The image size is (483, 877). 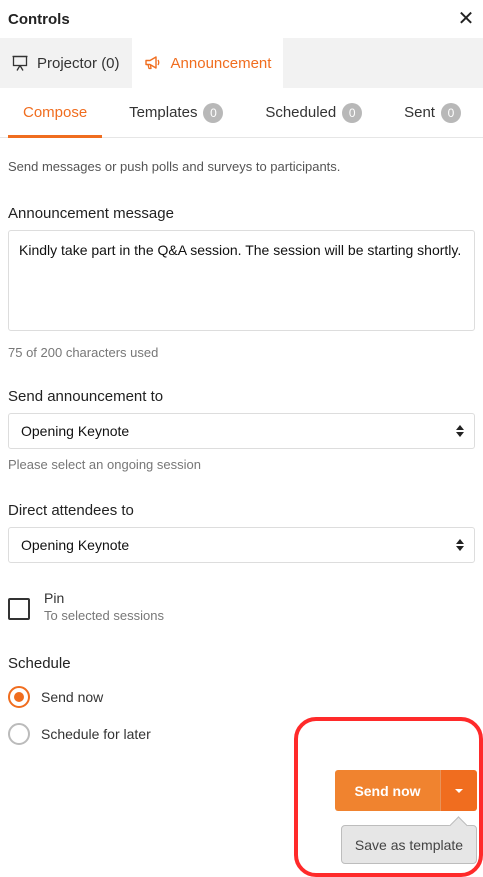 I want to click on pin-option: Pin To selected sessions, so click(x=241, y=606).